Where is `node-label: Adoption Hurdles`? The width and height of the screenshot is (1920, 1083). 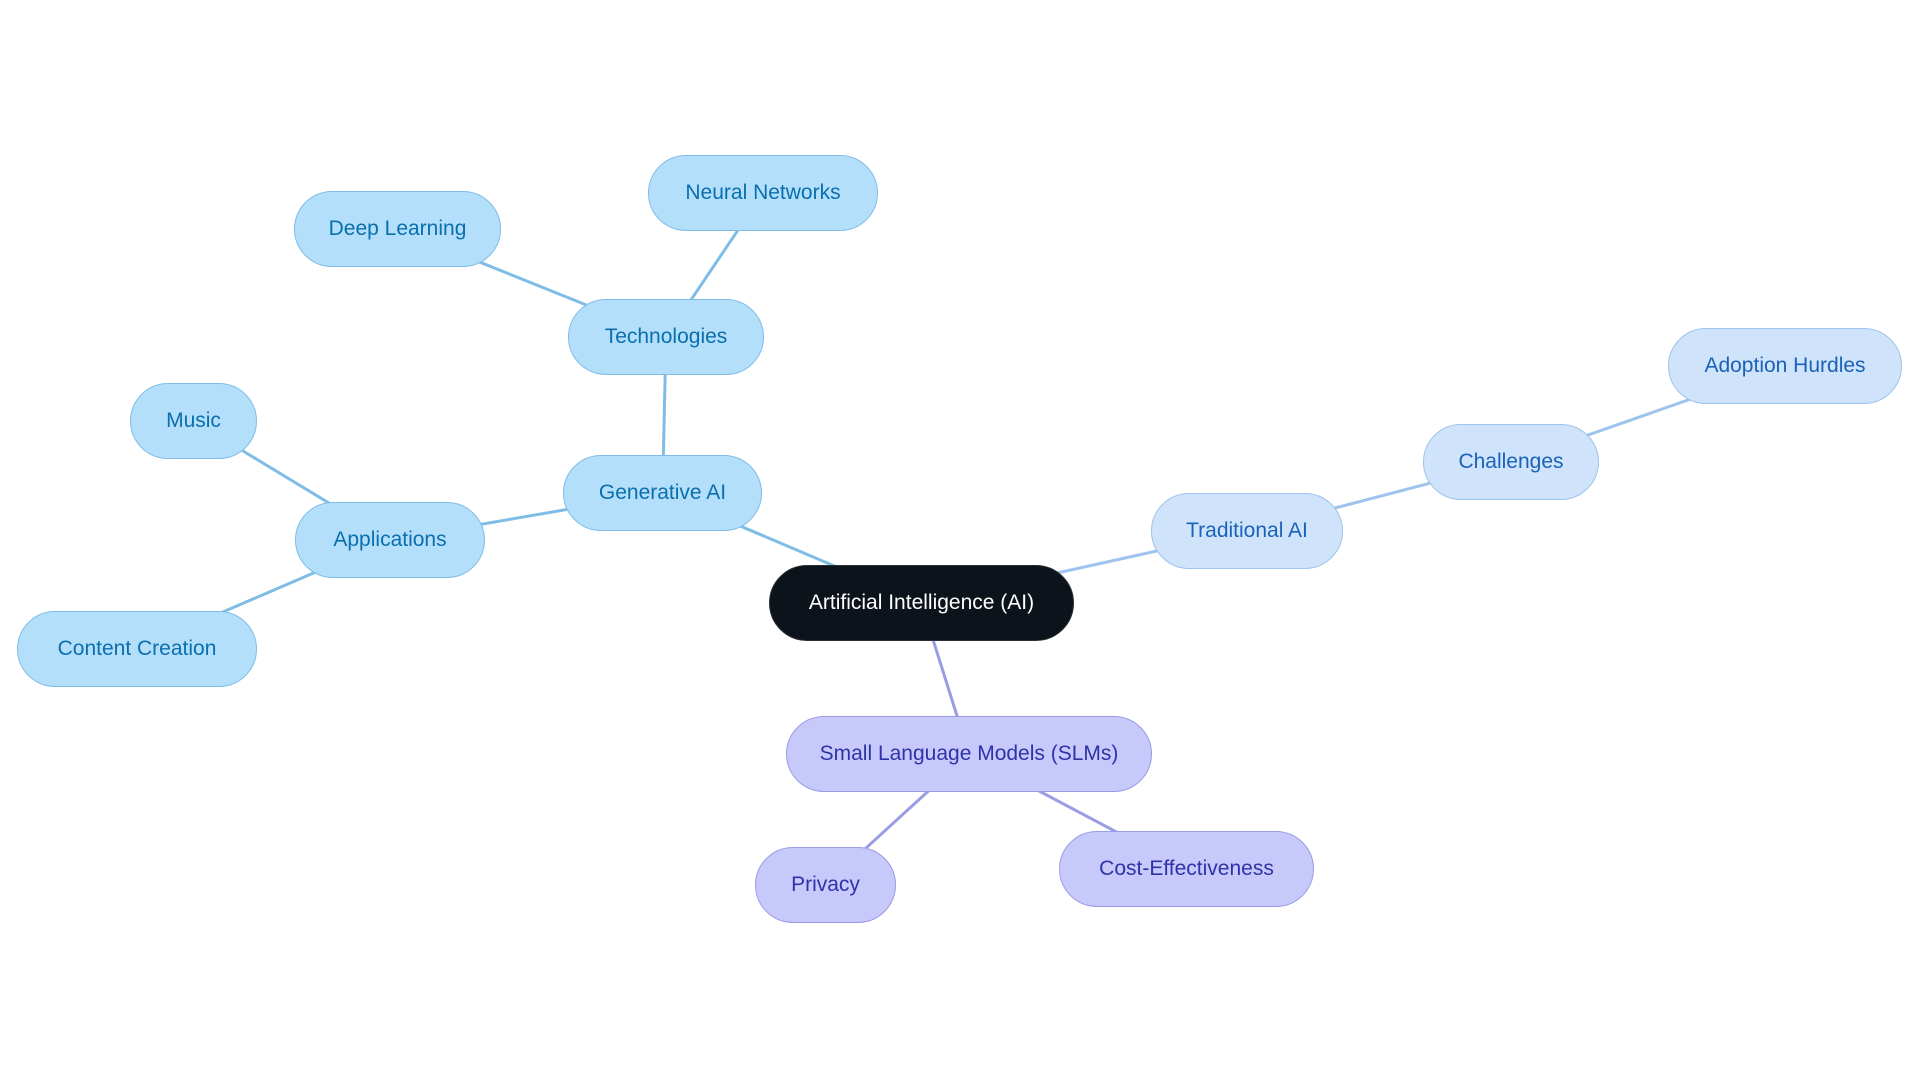 node-label: Adoption Hurdles is located at coordinates (1785, 365).